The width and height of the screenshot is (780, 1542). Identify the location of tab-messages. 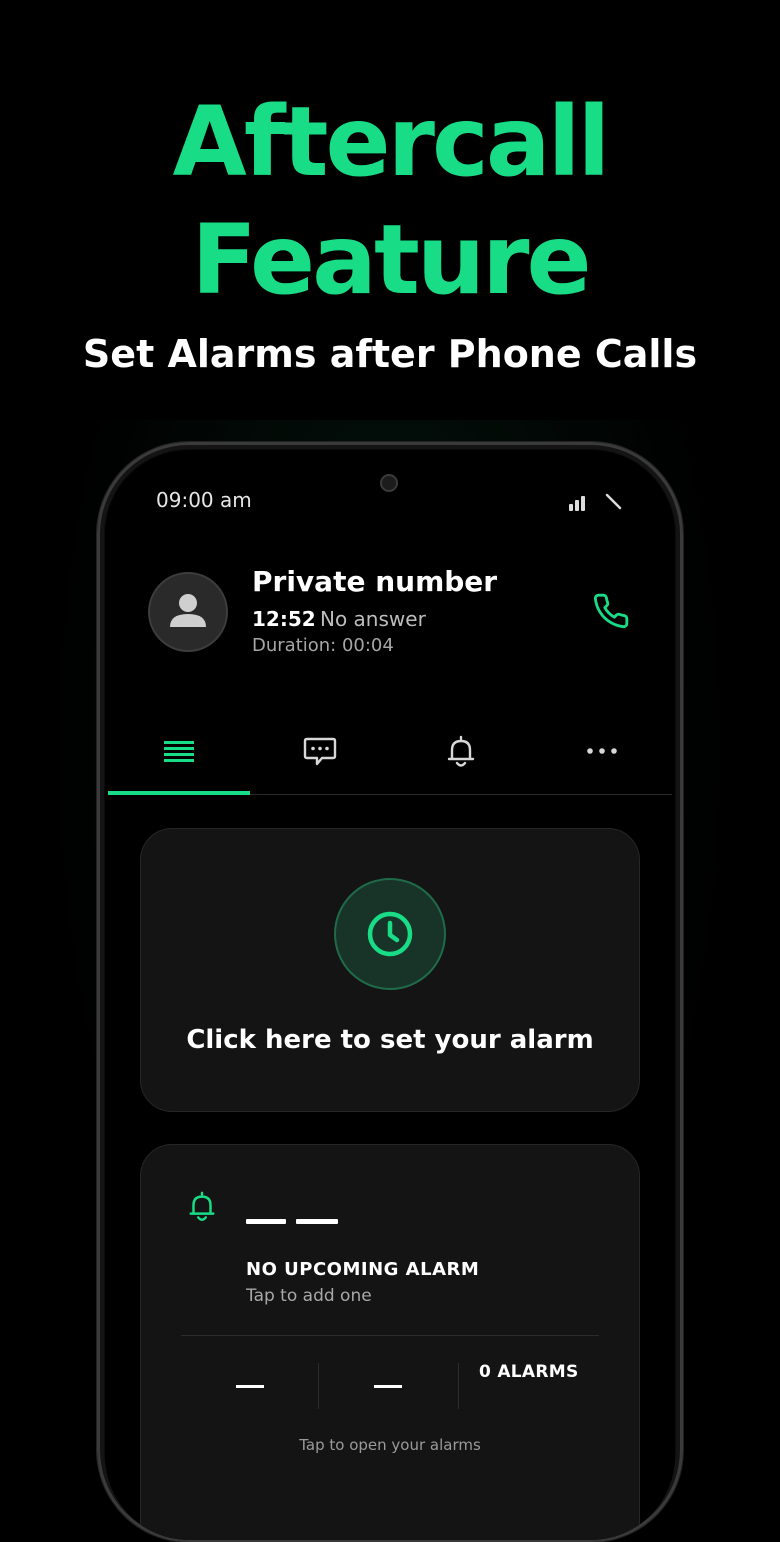
(319, 752).